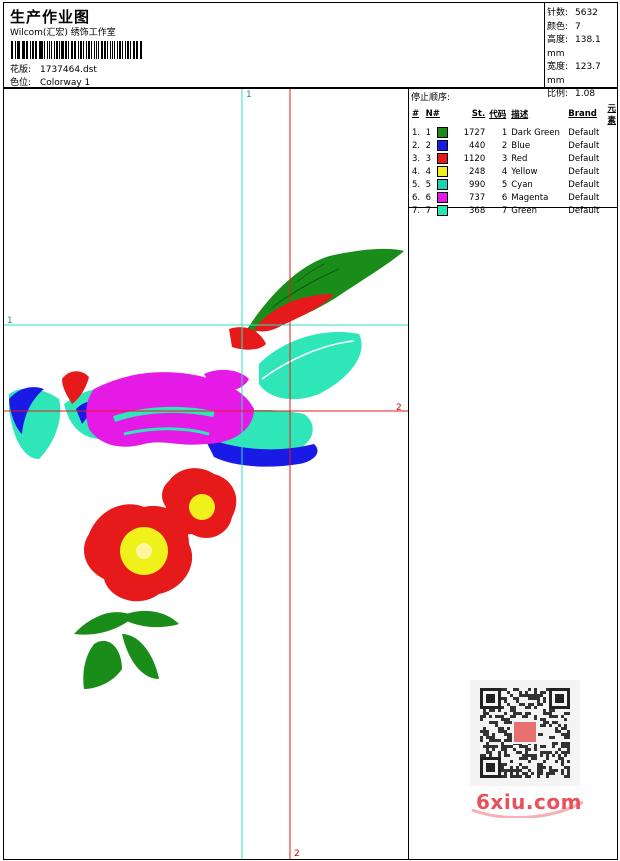 The image size is (620, 861). What do you see at coordinates (611, 115) in the screenshot?
I see `col-header: 元素` at bounding box center [611, 115].